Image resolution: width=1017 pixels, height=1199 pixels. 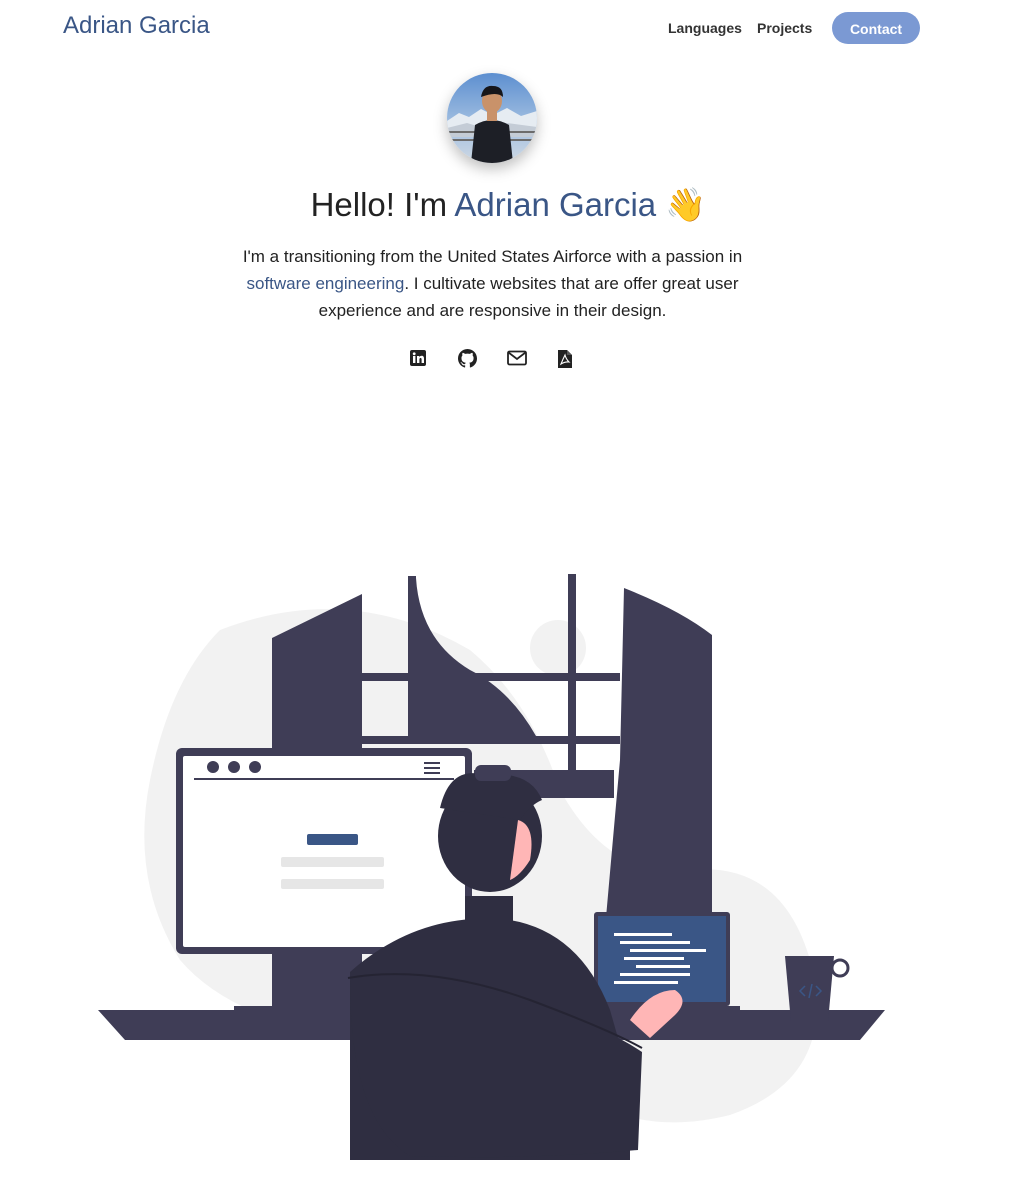 What do you see at coordinates (492, 118) in the screenshot?
I see `profile-avatar` at bounding box center [492, 118].